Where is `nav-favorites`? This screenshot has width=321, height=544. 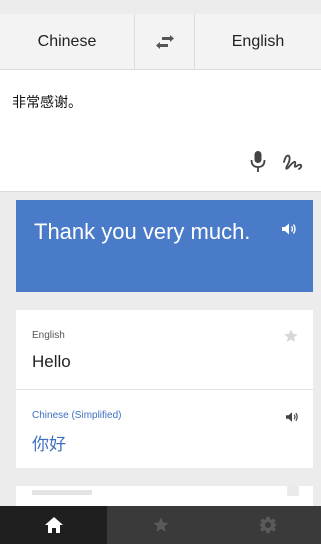 nav-favorites is located at coordinates (160, 525).